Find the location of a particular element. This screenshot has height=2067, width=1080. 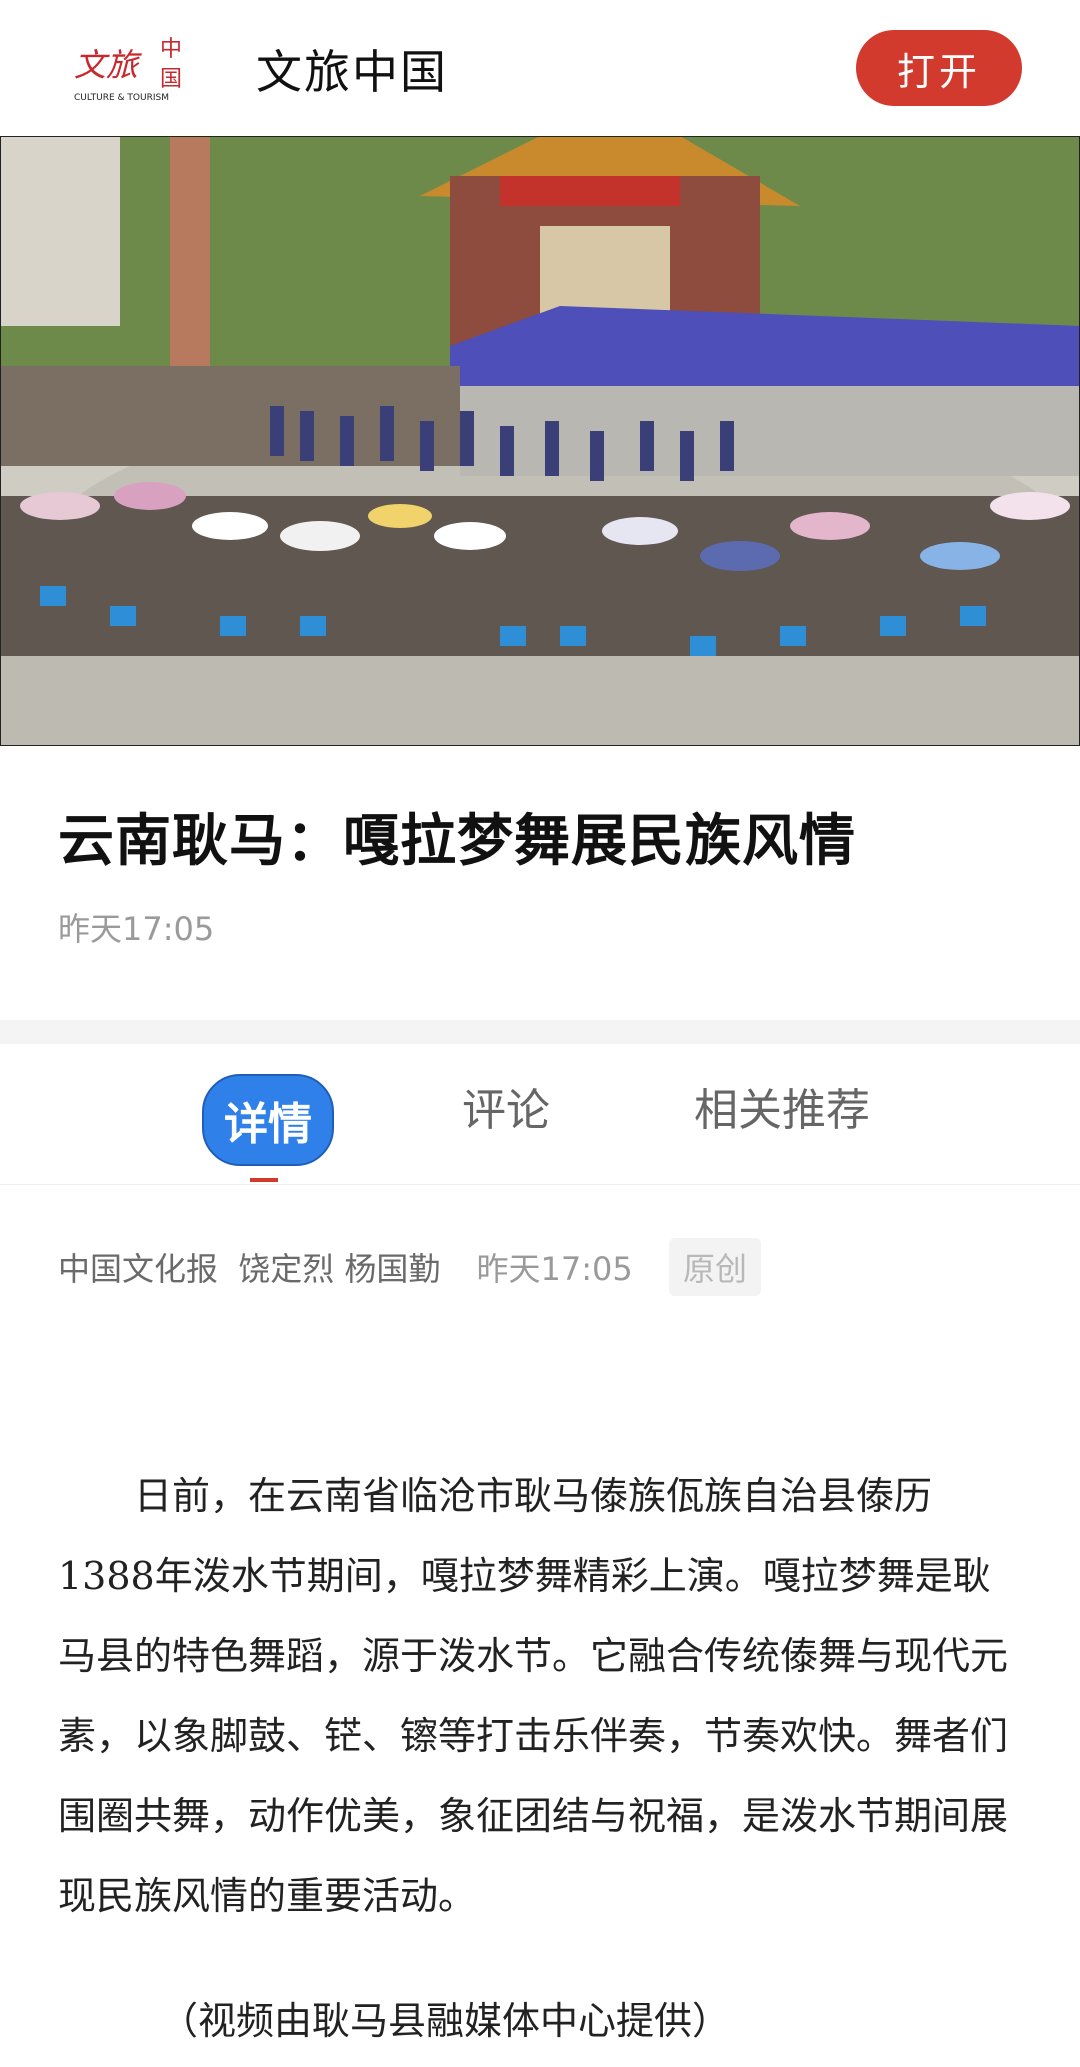

app-name: 文旅中国 is located at coordinates (352, 72).